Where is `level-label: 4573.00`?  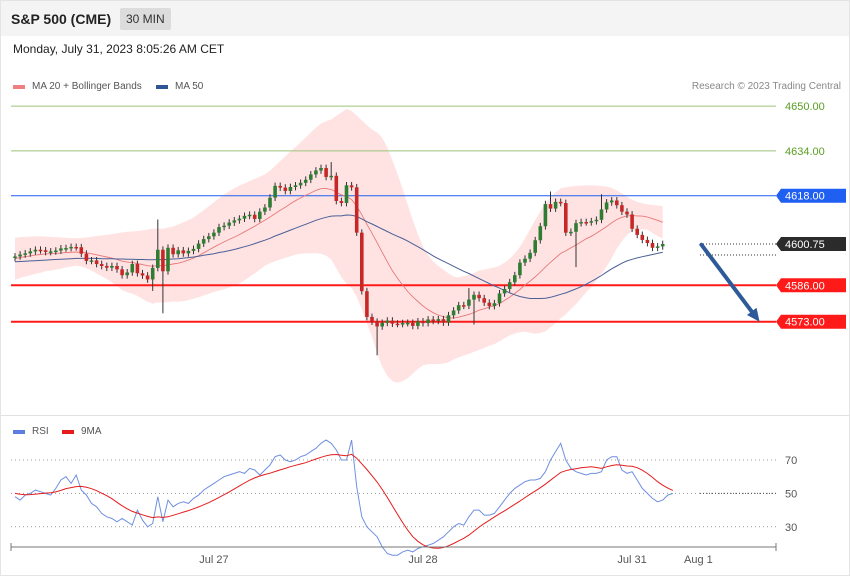 level-label: 4573.00 is located at coordinates (805, 323).